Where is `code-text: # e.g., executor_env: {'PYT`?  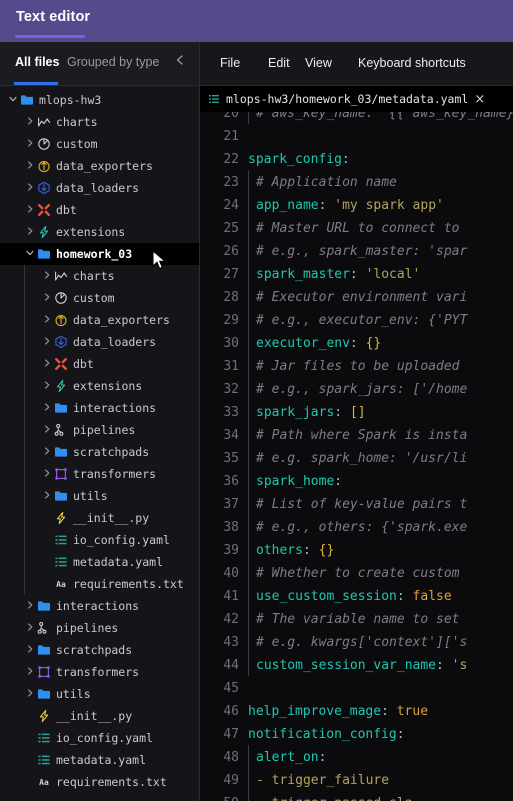 code-text: # e.g., executor_env: {'PYT is located at coordinates (357, 320).